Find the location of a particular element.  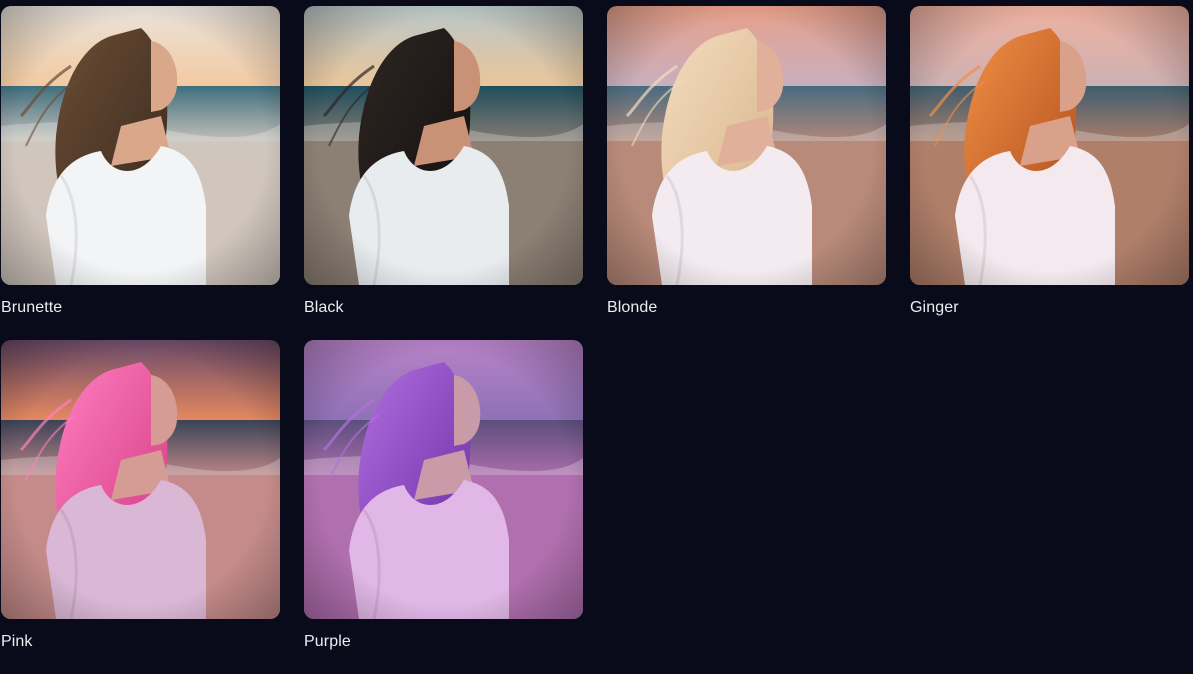

gallery-item-blonde: Blonde is located at coordinates (746, 173).